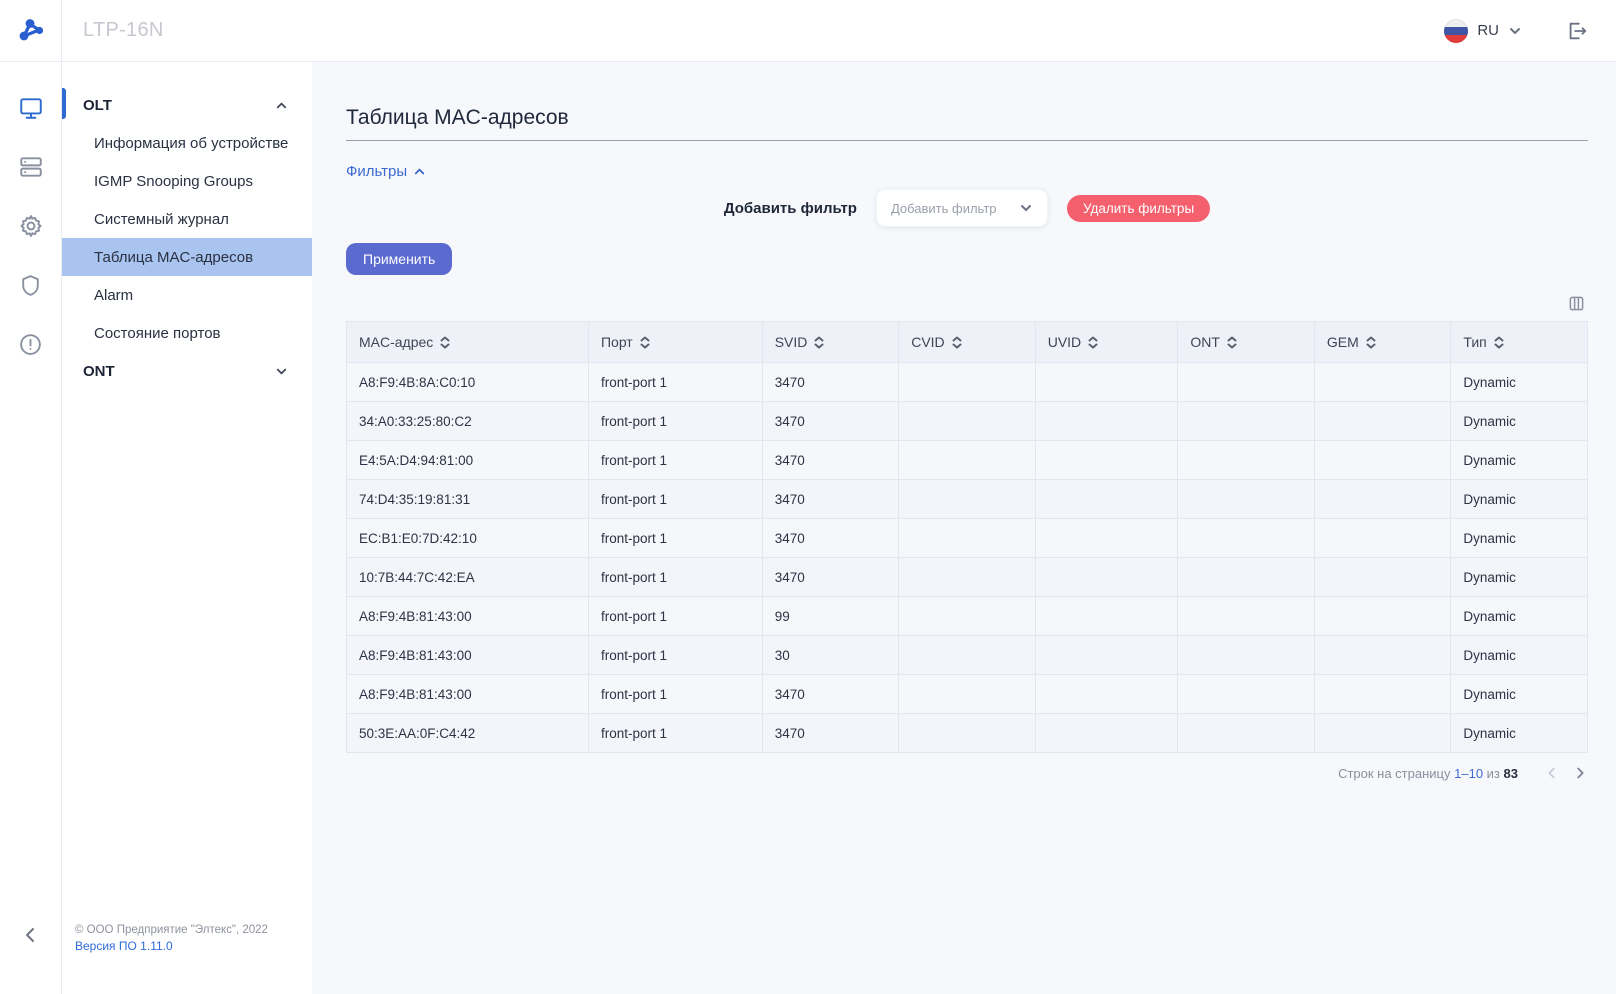  I want to click on rail-item-alarms, so click(31, 344).